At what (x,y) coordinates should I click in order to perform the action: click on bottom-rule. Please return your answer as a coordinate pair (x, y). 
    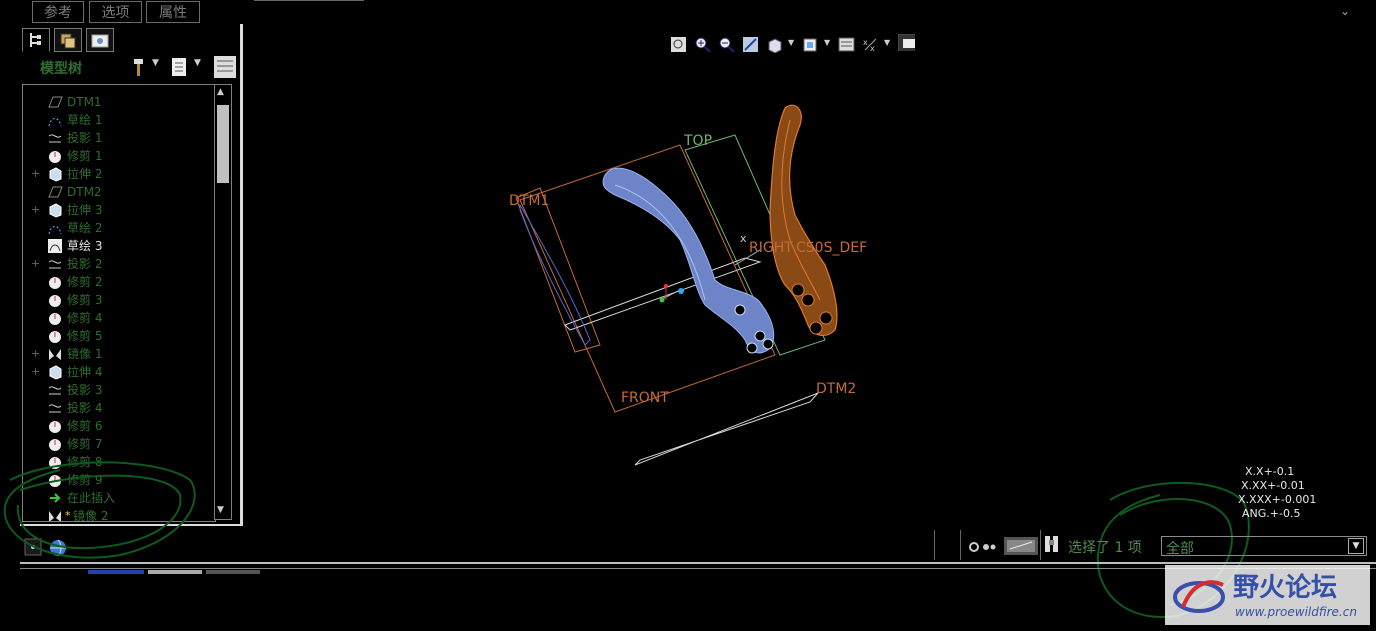
    Looking at the image, I should click on (698, 563).